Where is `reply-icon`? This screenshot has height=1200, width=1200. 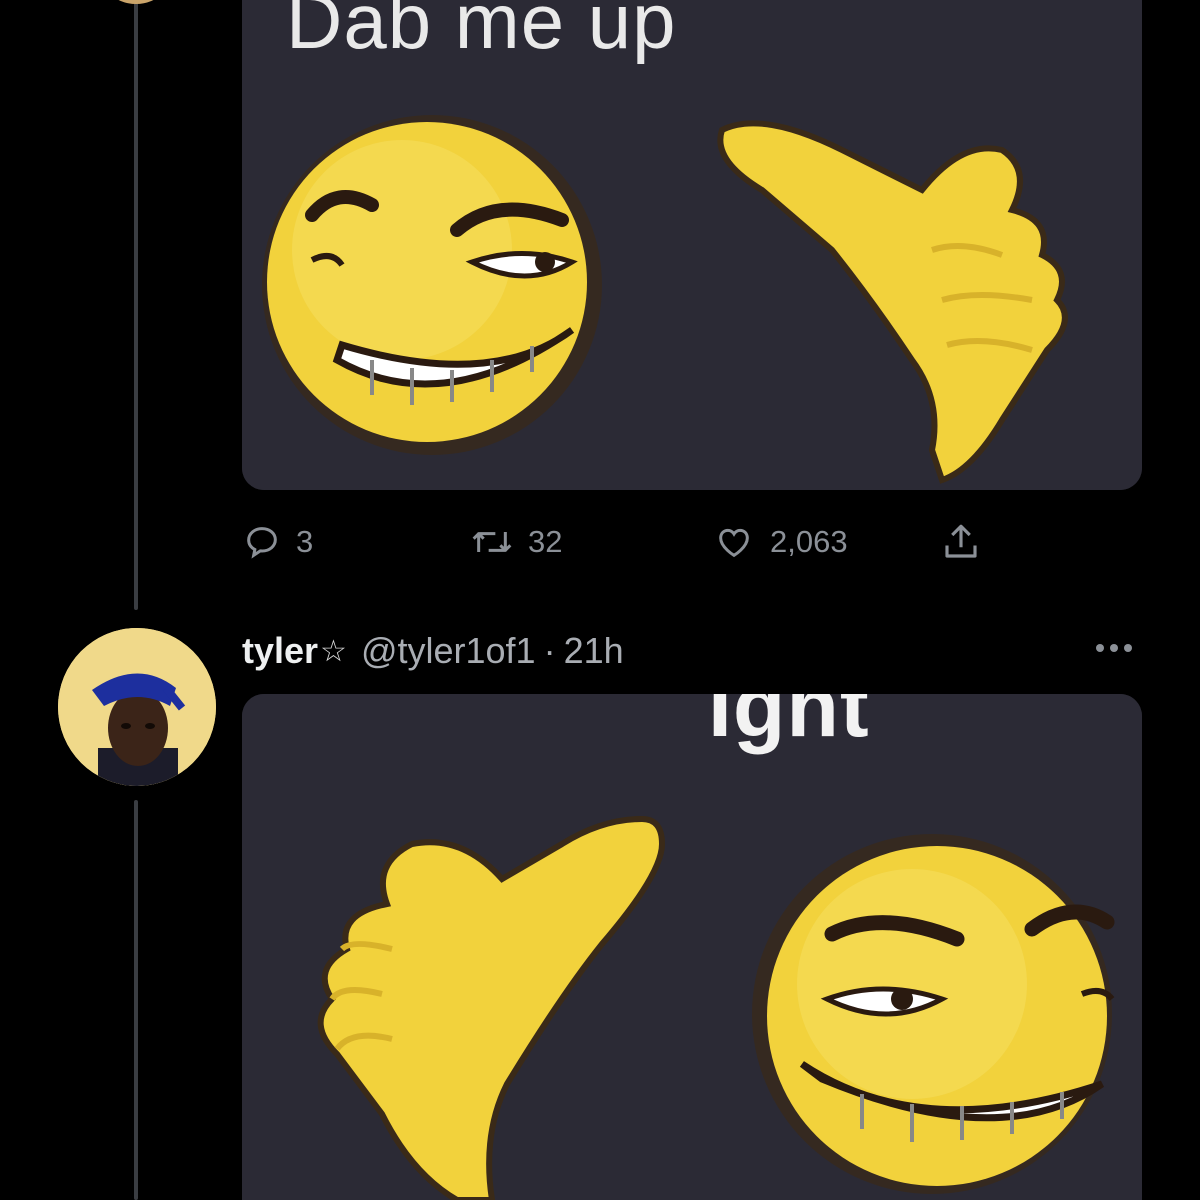 reply-icon is located at coordinates (262, 543).